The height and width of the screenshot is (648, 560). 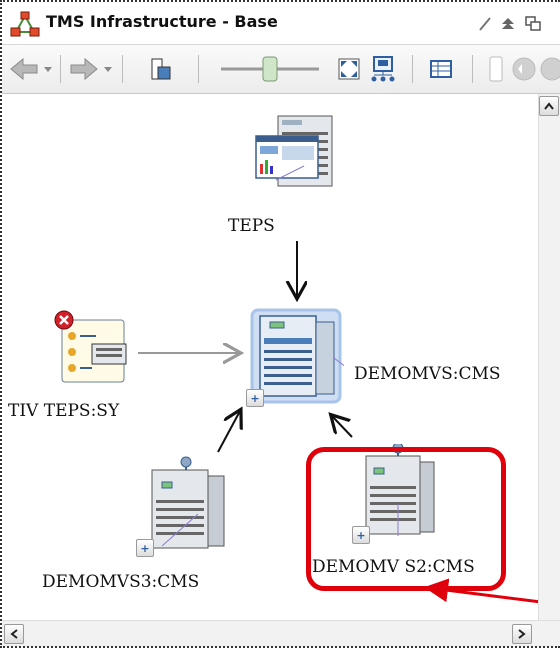 I want to click on node-label-demomvs3-cms: DEMOMVS3:CMS, so click(x=121, y=582).